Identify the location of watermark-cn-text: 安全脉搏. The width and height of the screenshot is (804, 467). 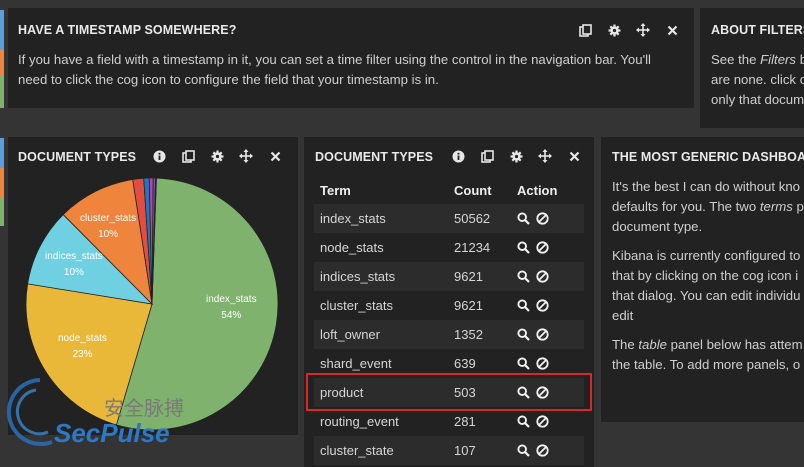
(144, 408).